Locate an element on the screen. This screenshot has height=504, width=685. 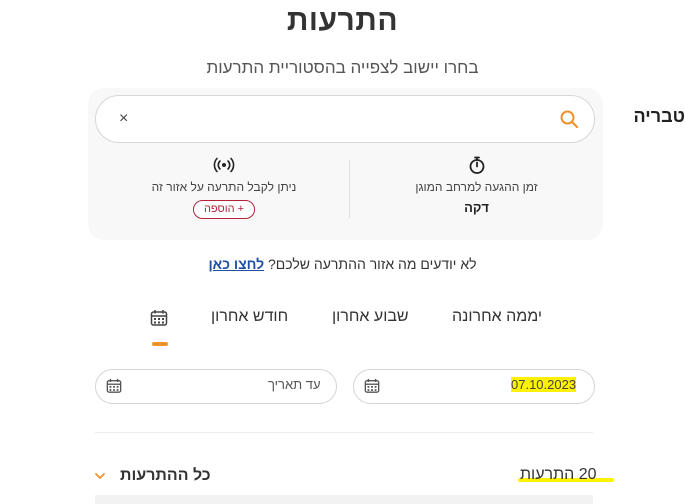
tab-last-day: יממה אחרונה is located at coordinates (497, 317).